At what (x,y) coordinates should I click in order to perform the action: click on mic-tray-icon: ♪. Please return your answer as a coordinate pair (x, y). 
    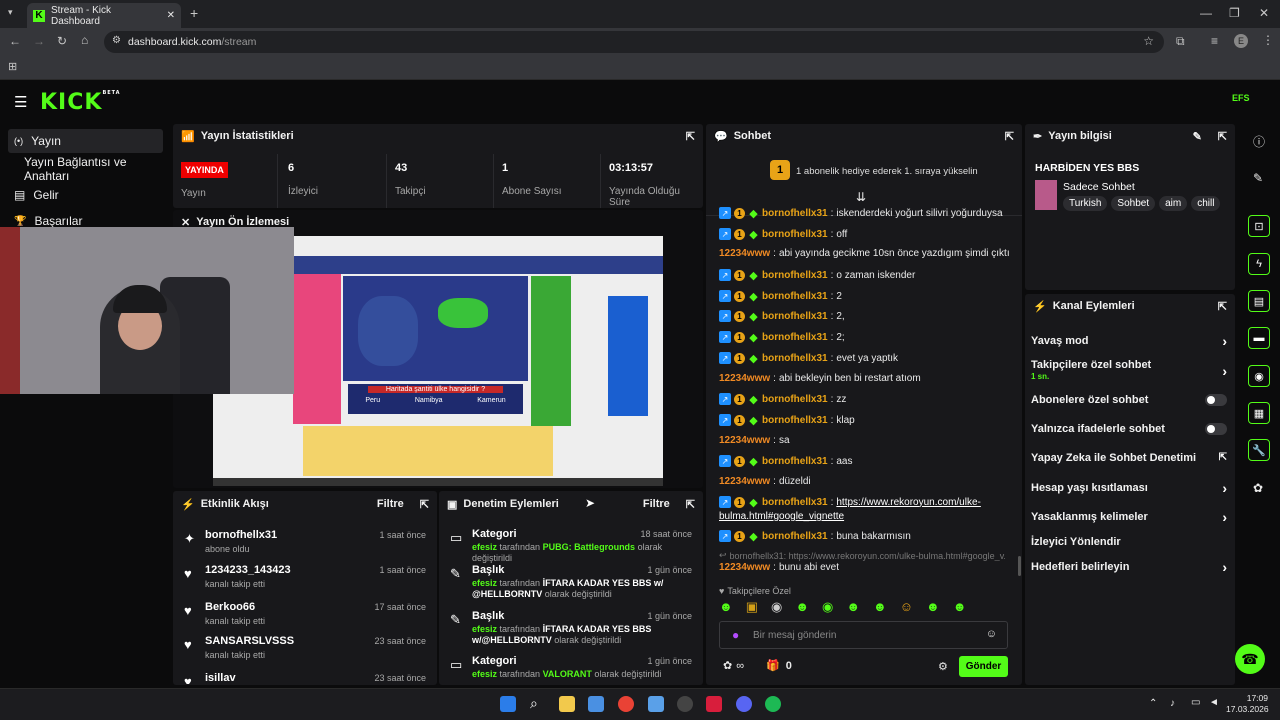
    Looking at the image, I should click on (1172, 703).